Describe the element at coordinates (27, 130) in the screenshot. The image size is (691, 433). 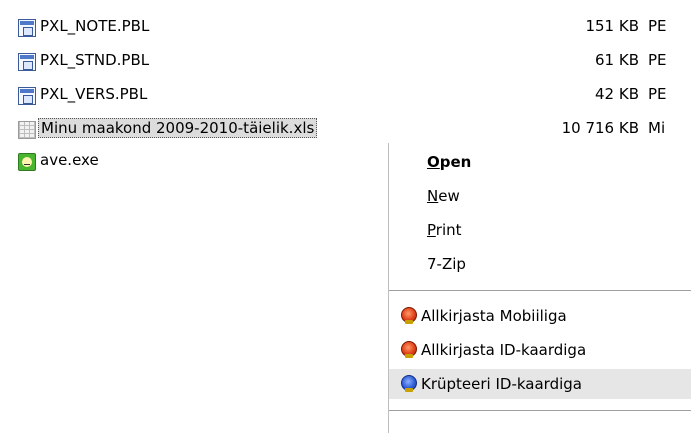
I see `excel-file-icon` at that location.